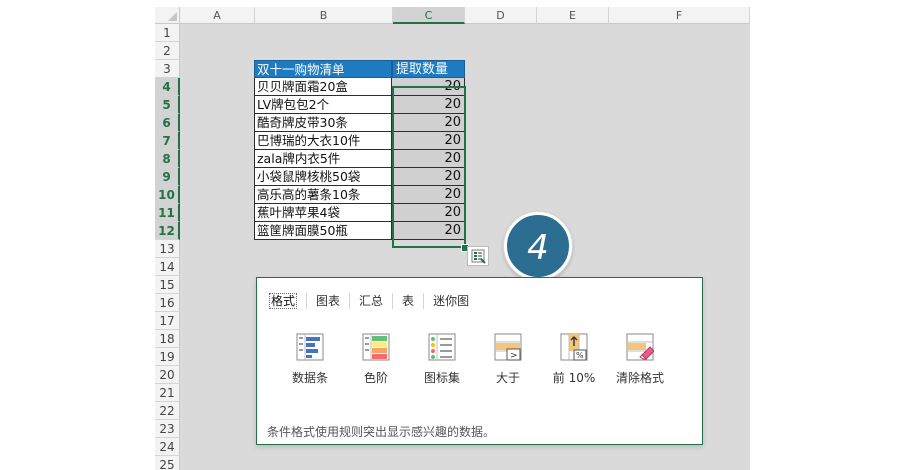 The width and height of the screenshot is (900, 470). What do you see at coordinates (375, 378) in the screenshot?
I see `color-scale-label: 色阶` at bounding box center [375, 378].